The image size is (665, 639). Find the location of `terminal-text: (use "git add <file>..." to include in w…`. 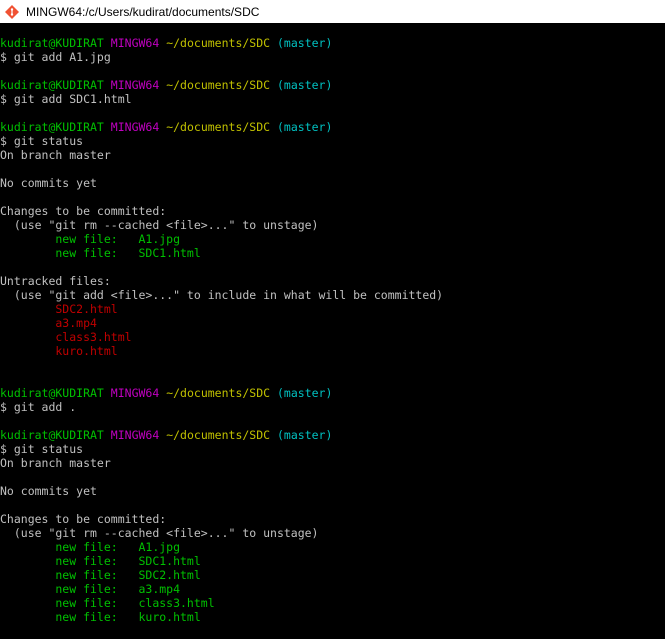

terminal-text: (use "git add <file>..." to include in w… is located at coordinates (222, 295).